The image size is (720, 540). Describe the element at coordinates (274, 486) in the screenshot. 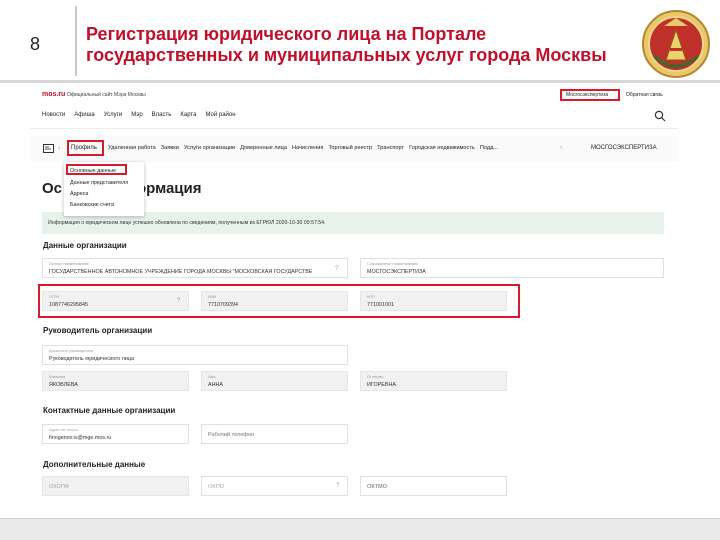

I see `okpo-field: ОКПО ?` at that location.